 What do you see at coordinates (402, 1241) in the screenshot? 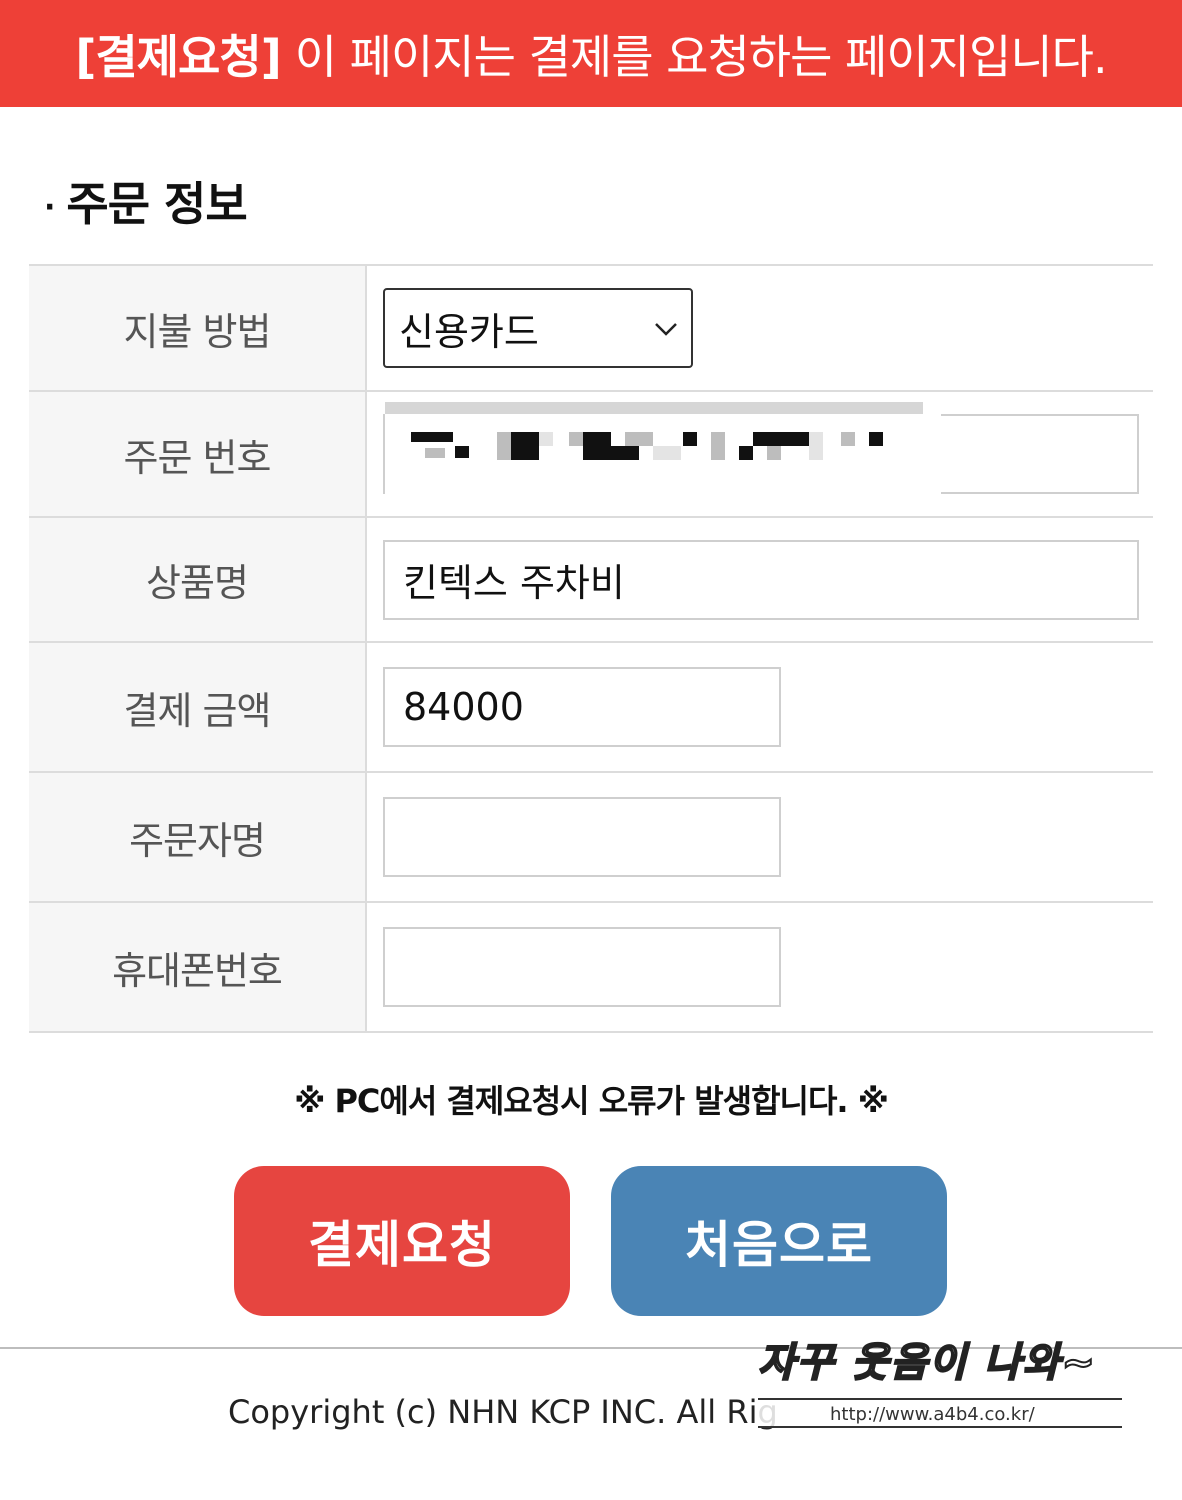
I see `pay-request-button: 결제요청` at bounding box center [402, 1241].